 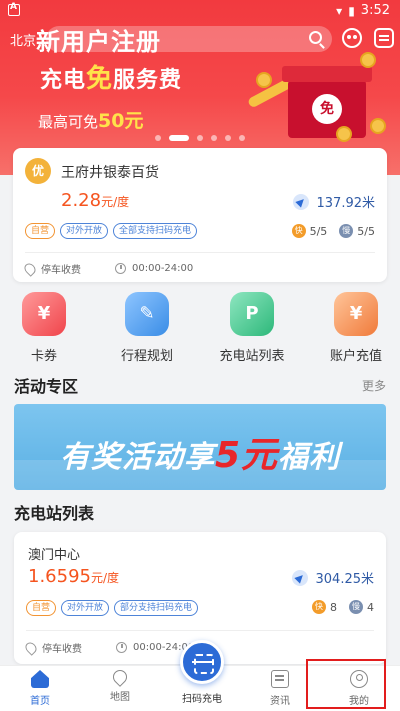 What do you see at coordinates (346, 231) in the screenshot?
I see `slow-charge-icon: 慢` at bounding box center [346, 231].